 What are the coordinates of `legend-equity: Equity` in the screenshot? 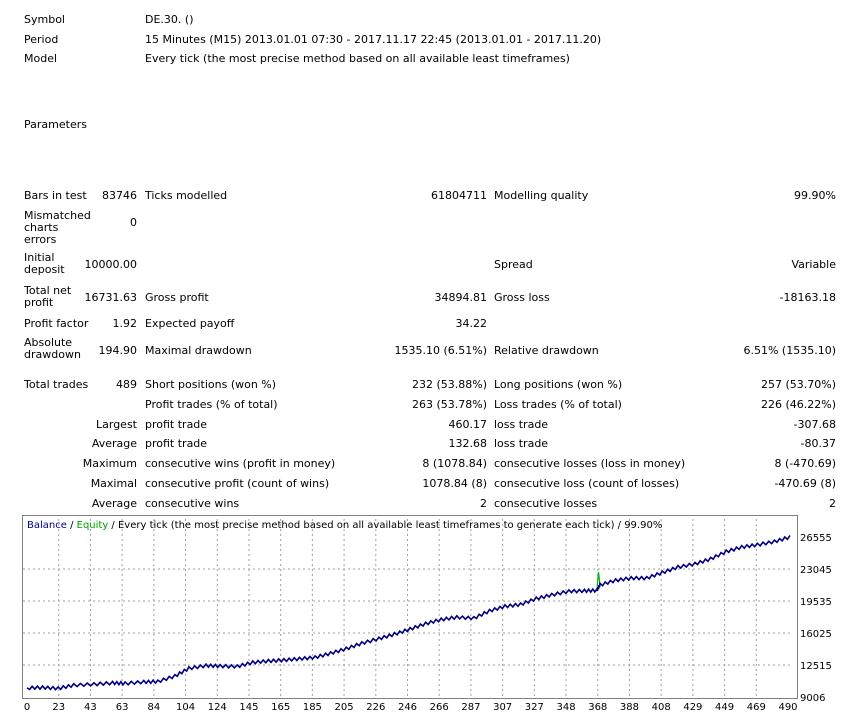 It's located at (92, 525).